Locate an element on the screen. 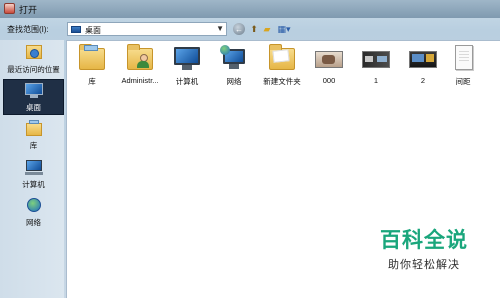  toolbar: 查找范围(I): 桌面 ▼ ← ⬆ ▰ ▦▾ is located at coordinates (250, 29).